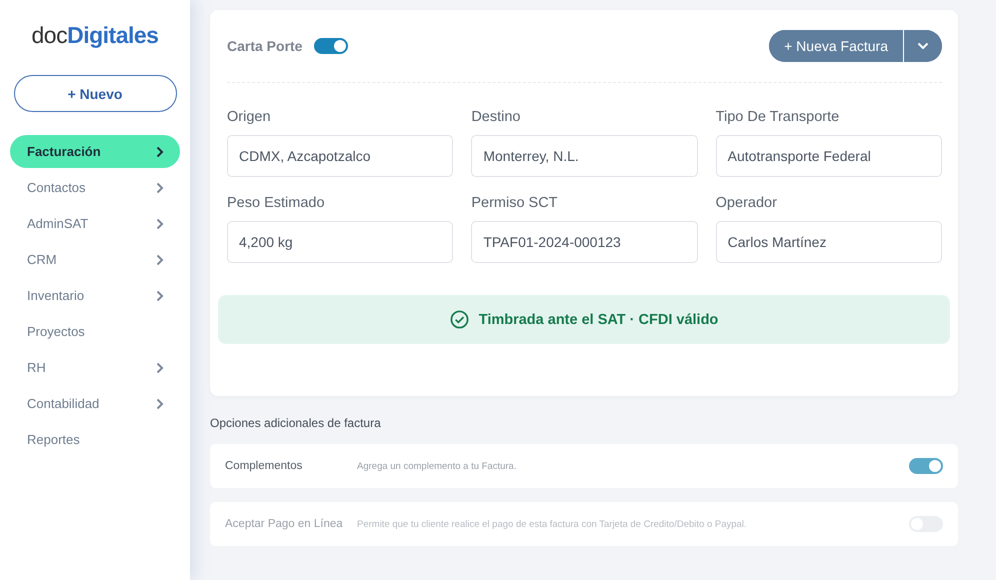 This screenshot has width=996, height=580. Describe the element at coordinates (276, 203) in the screenshot. I see `field-label: Peso Estimado` at that location.